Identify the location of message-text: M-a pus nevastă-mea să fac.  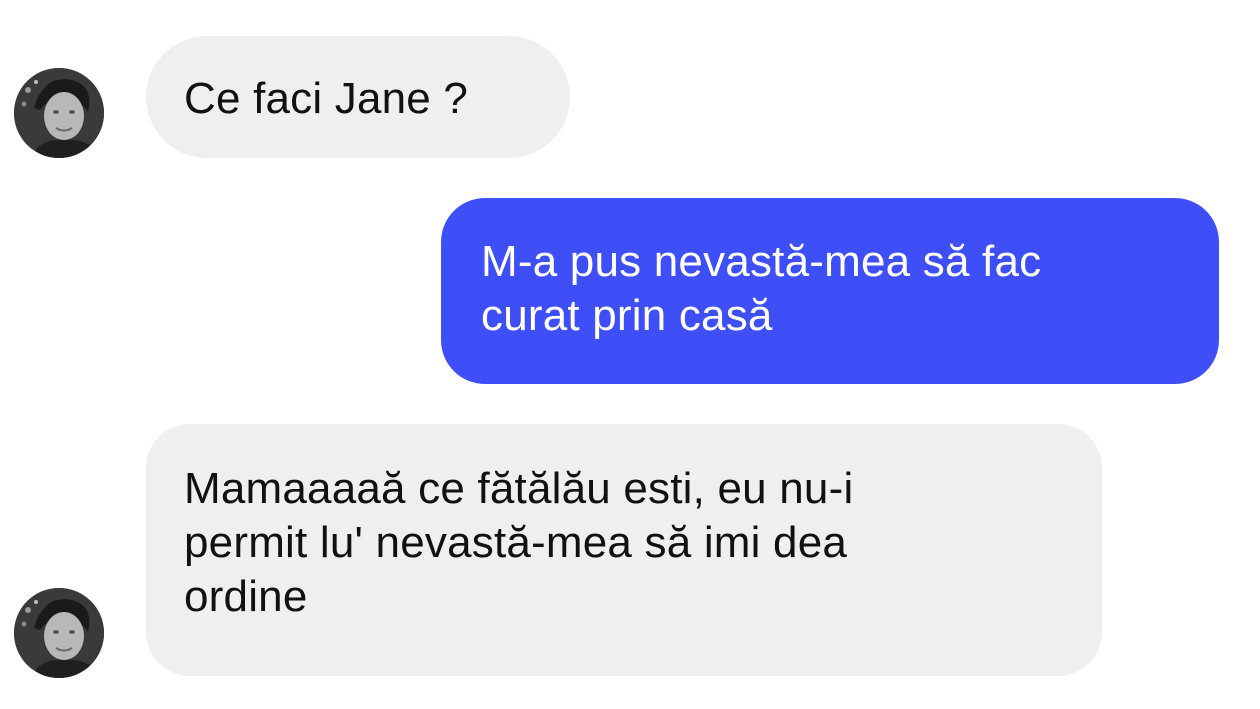
(761, 261).